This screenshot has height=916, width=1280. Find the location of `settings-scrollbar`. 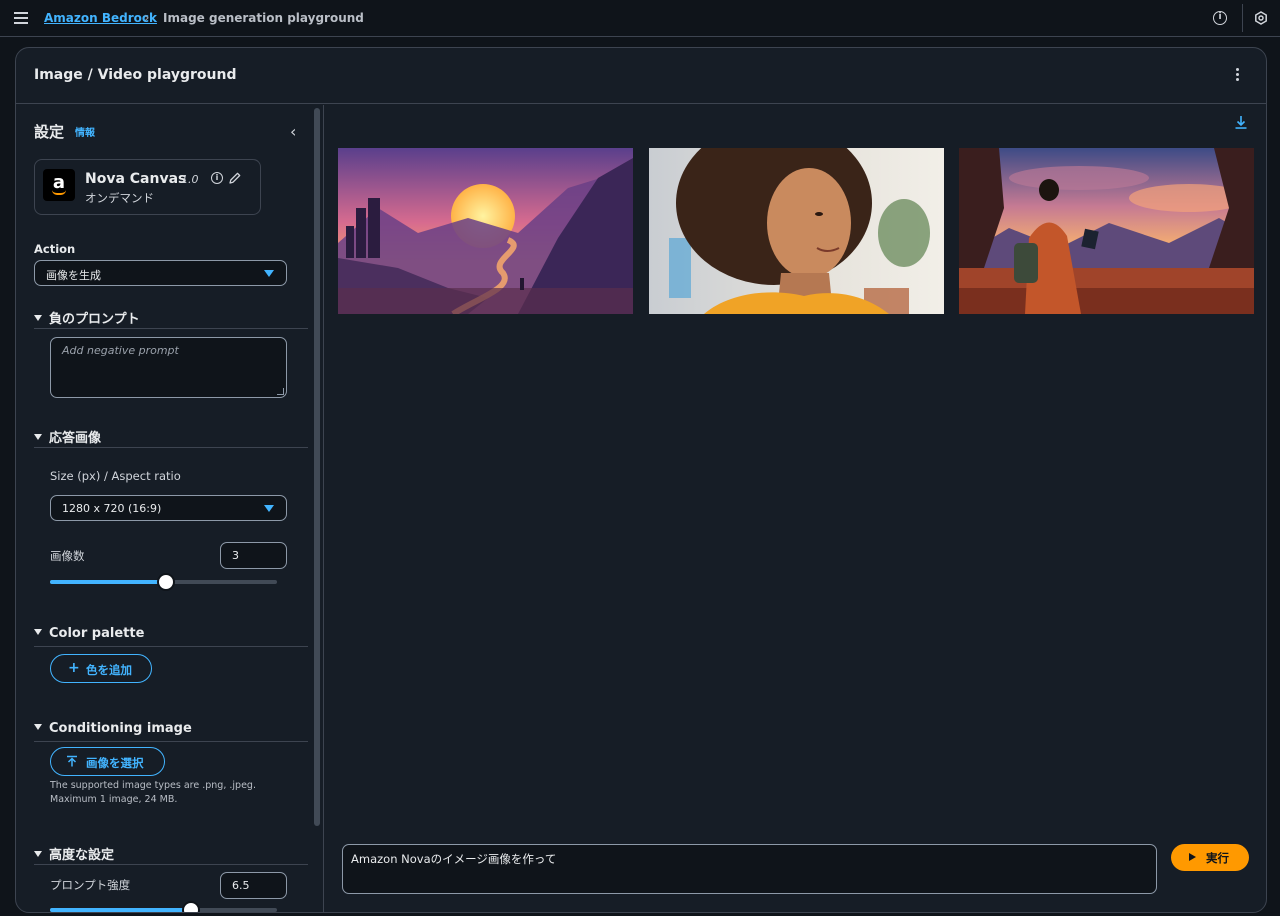

settings-scrollbar is located at coordinates (318, 508).